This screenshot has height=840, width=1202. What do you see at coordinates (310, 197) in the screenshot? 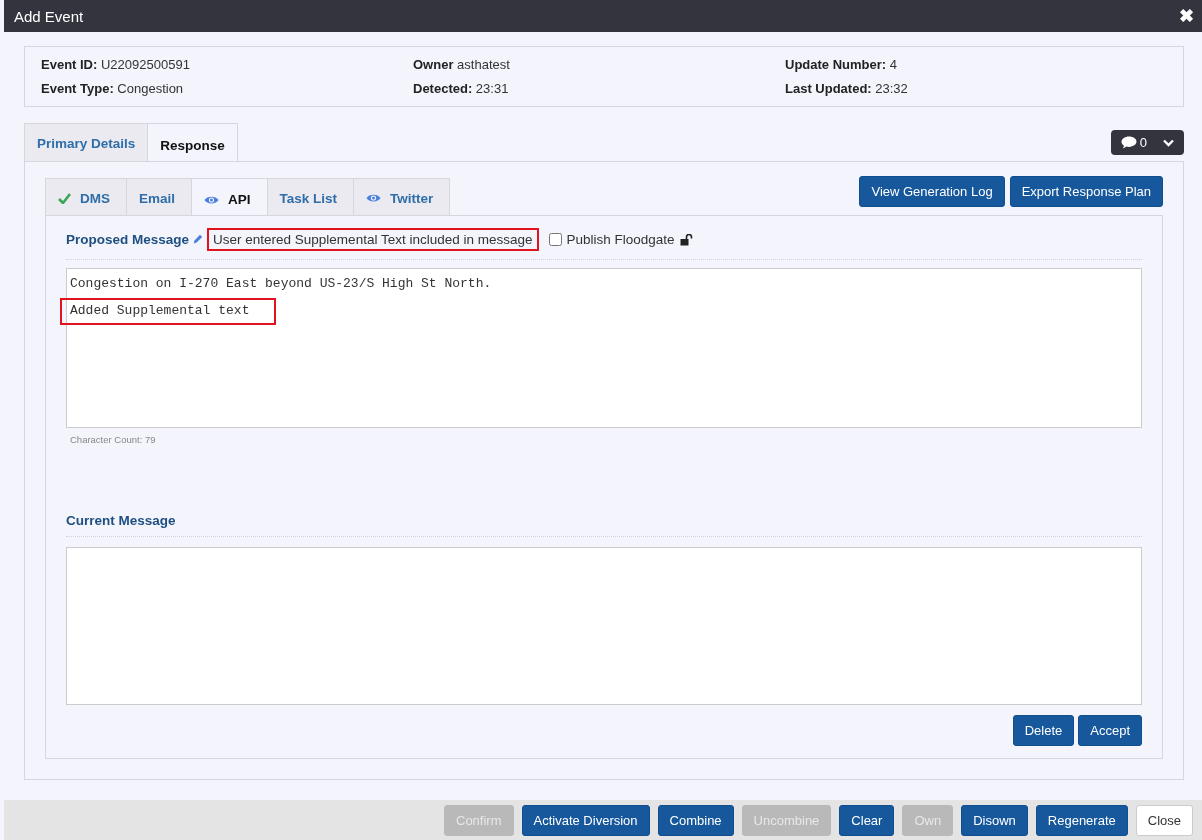
I see `tab: Task List` at bounding box center [310, 197].